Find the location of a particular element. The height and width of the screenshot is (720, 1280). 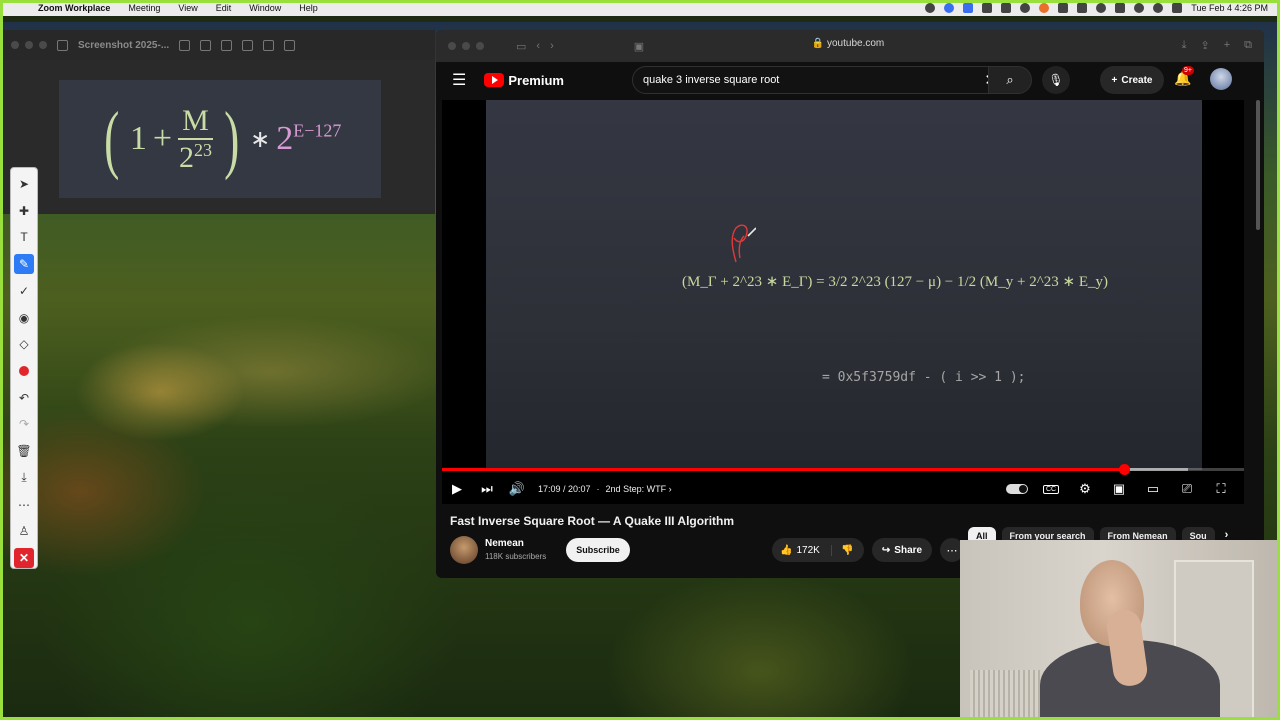

rotate-icon is located at coordinates (290, 45).